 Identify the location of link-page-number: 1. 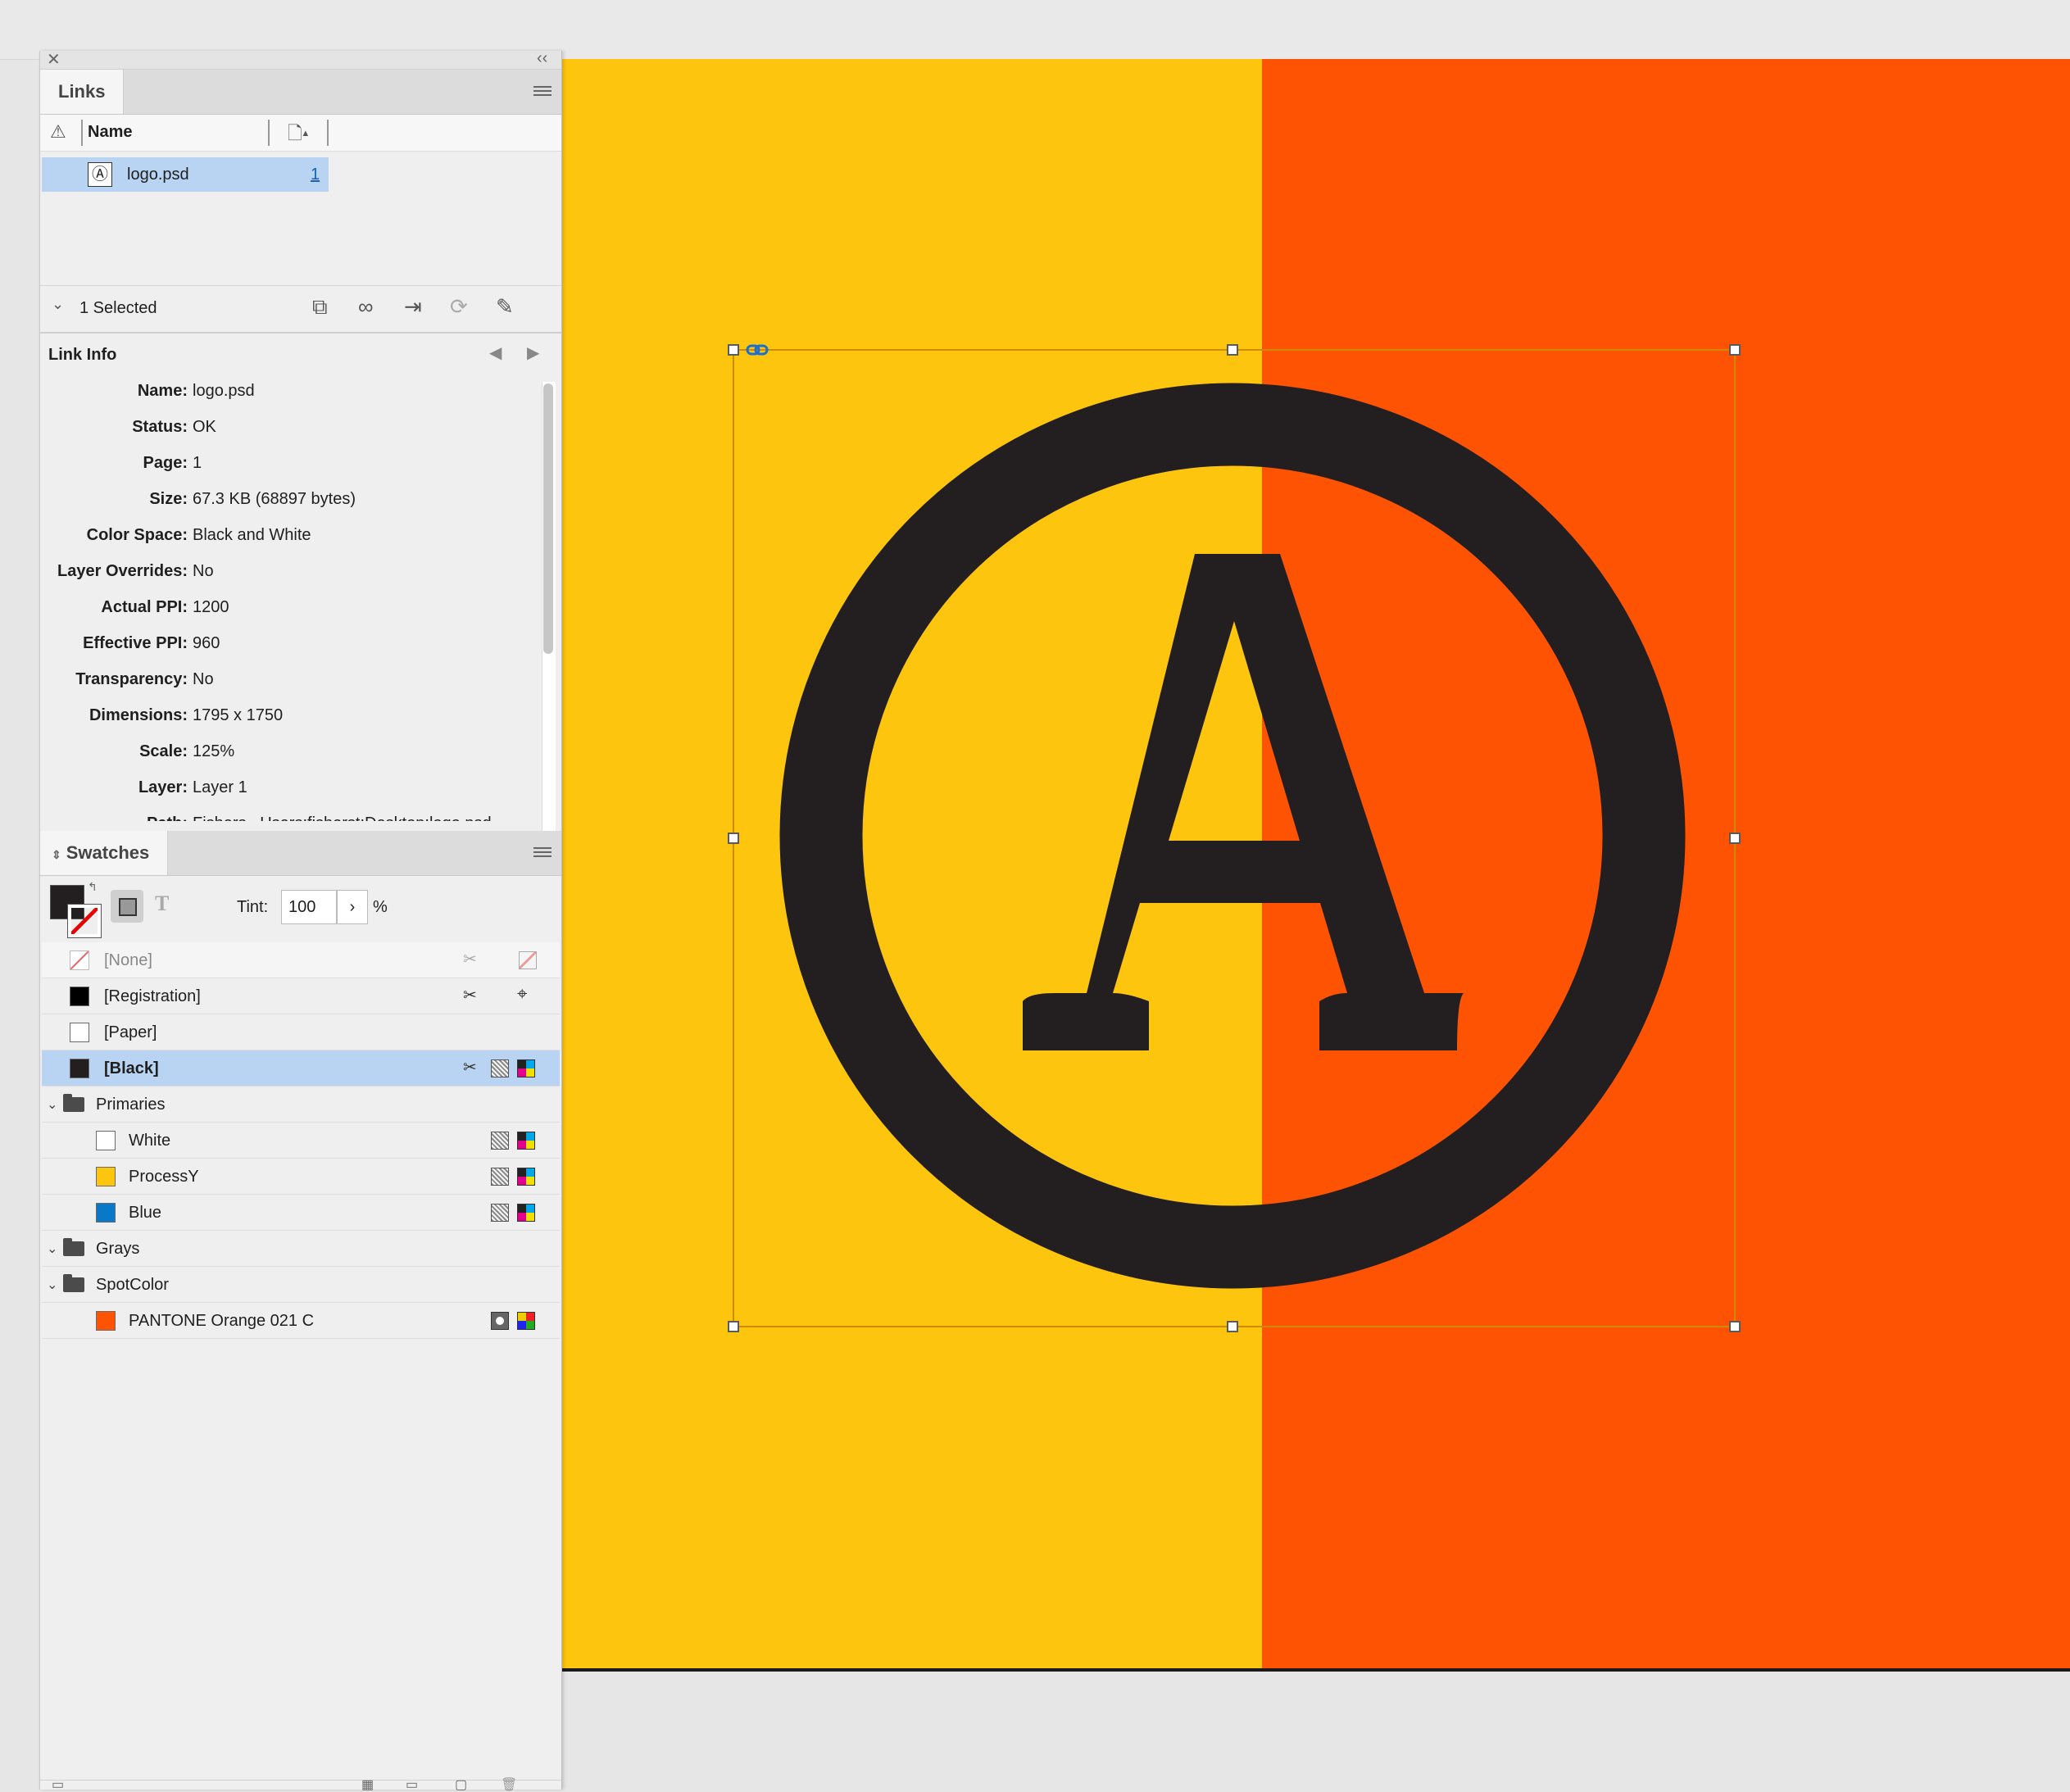
(315, 175).